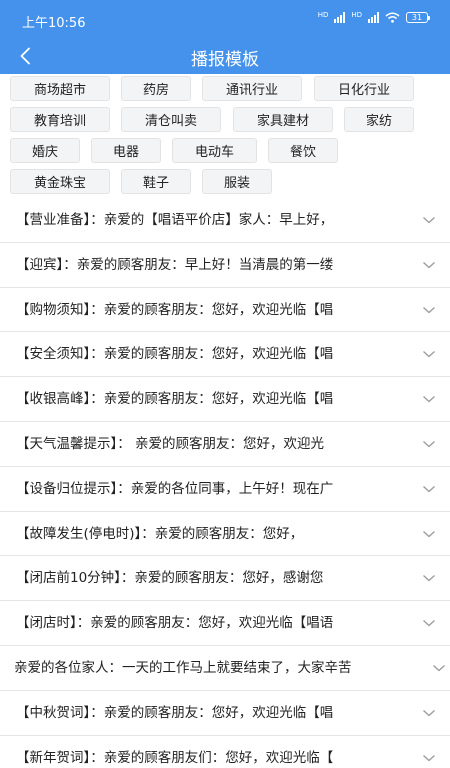 This screenshot has width=450, height=768. What do you see at coordinates (175, 488) in the screenshot?
I see `template-text: 【设备归位提示】：亲爱的各位同事，上午好！现在广` at bounding box center [175, 488].